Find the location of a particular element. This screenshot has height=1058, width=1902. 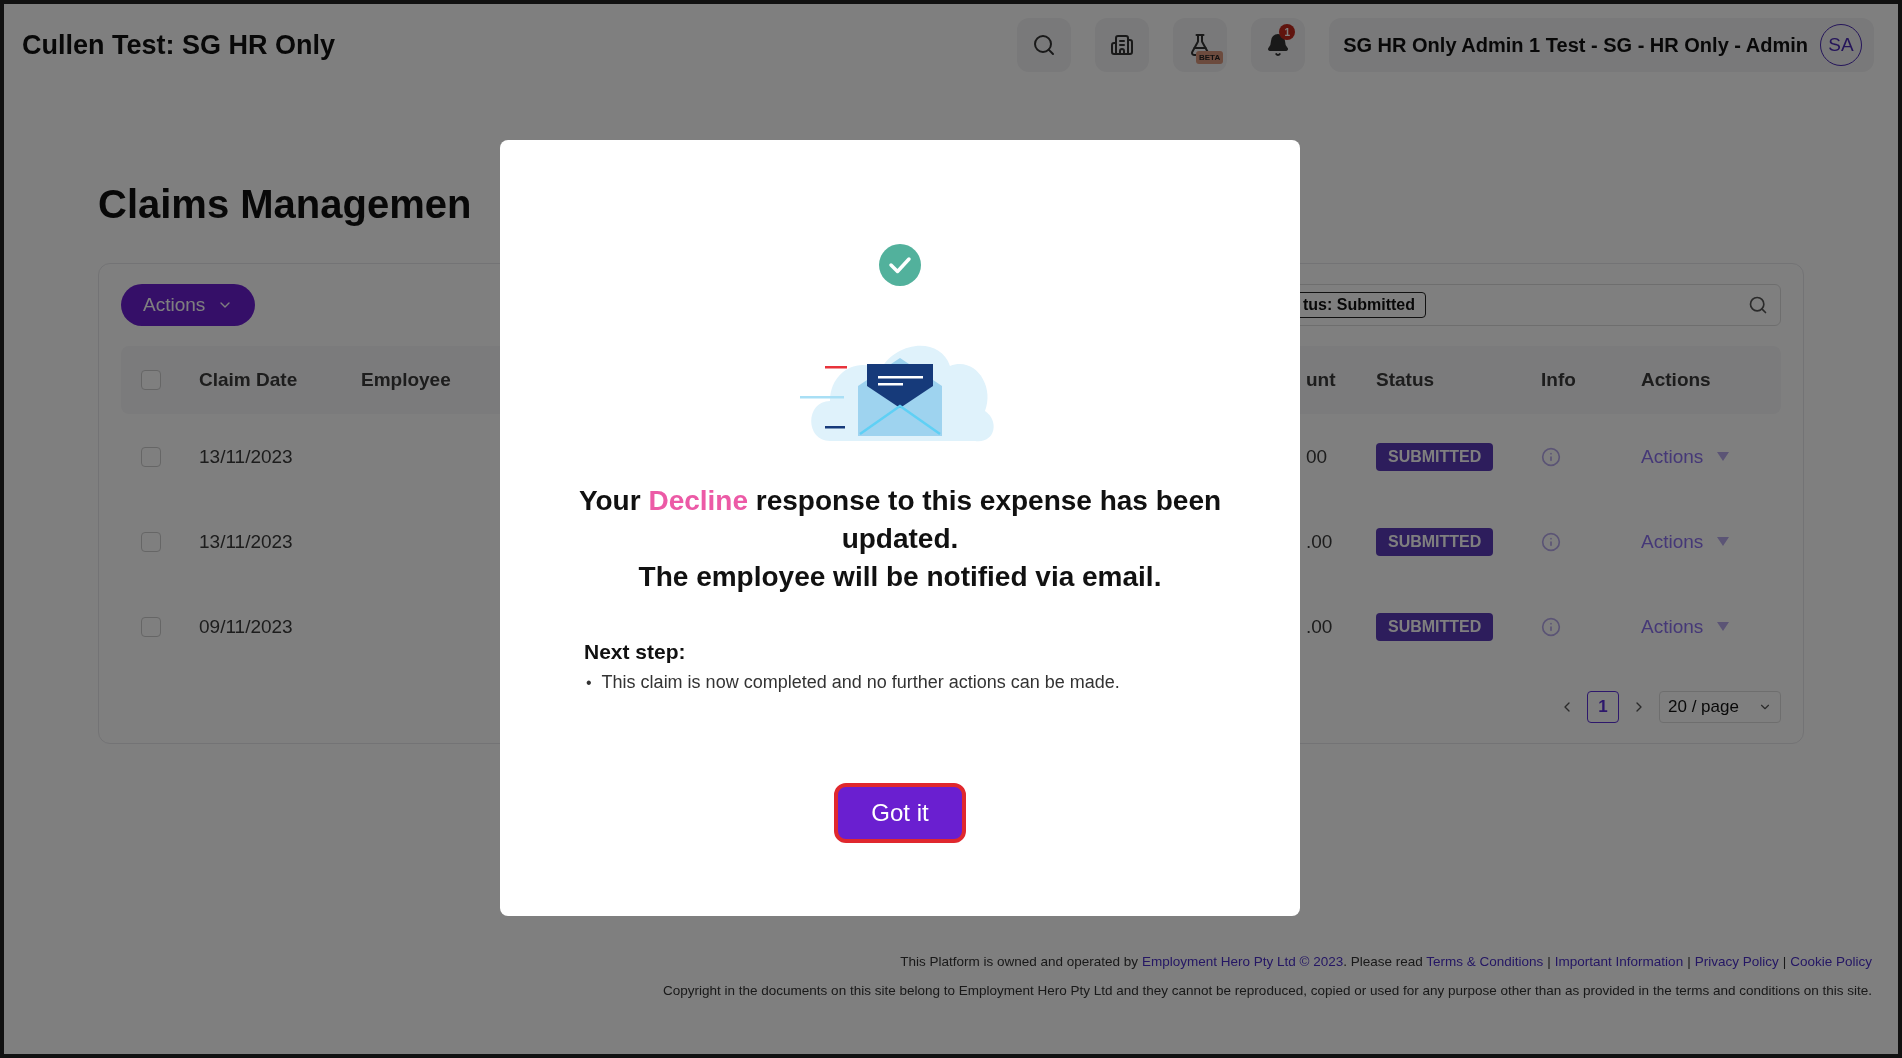

user-menu: SG HR Only Admin 1 Test - SG - HR Only - Admin SA is located at coordinates (1601, 45).